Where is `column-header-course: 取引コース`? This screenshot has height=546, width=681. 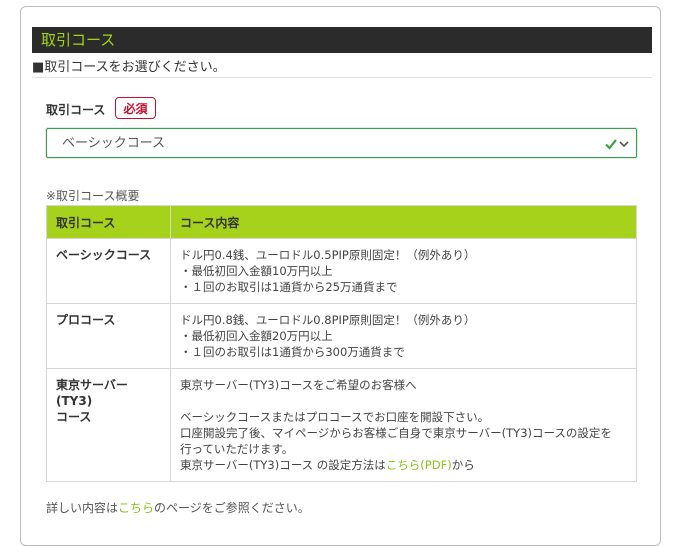 column-header-course: 取引コース is located at coordinates (108, 222).